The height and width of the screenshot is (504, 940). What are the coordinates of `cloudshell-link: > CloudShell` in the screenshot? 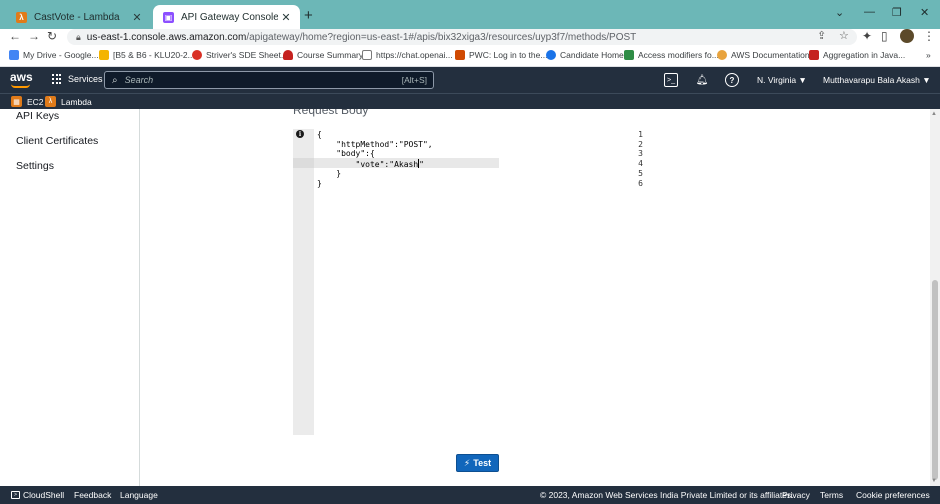 It's located at (37, 495).